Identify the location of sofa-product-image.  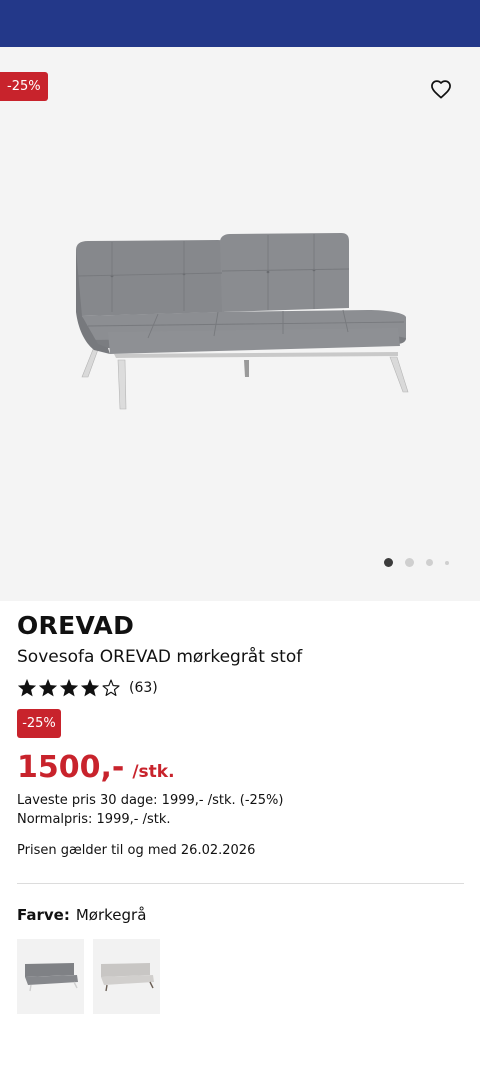
(242, 321).